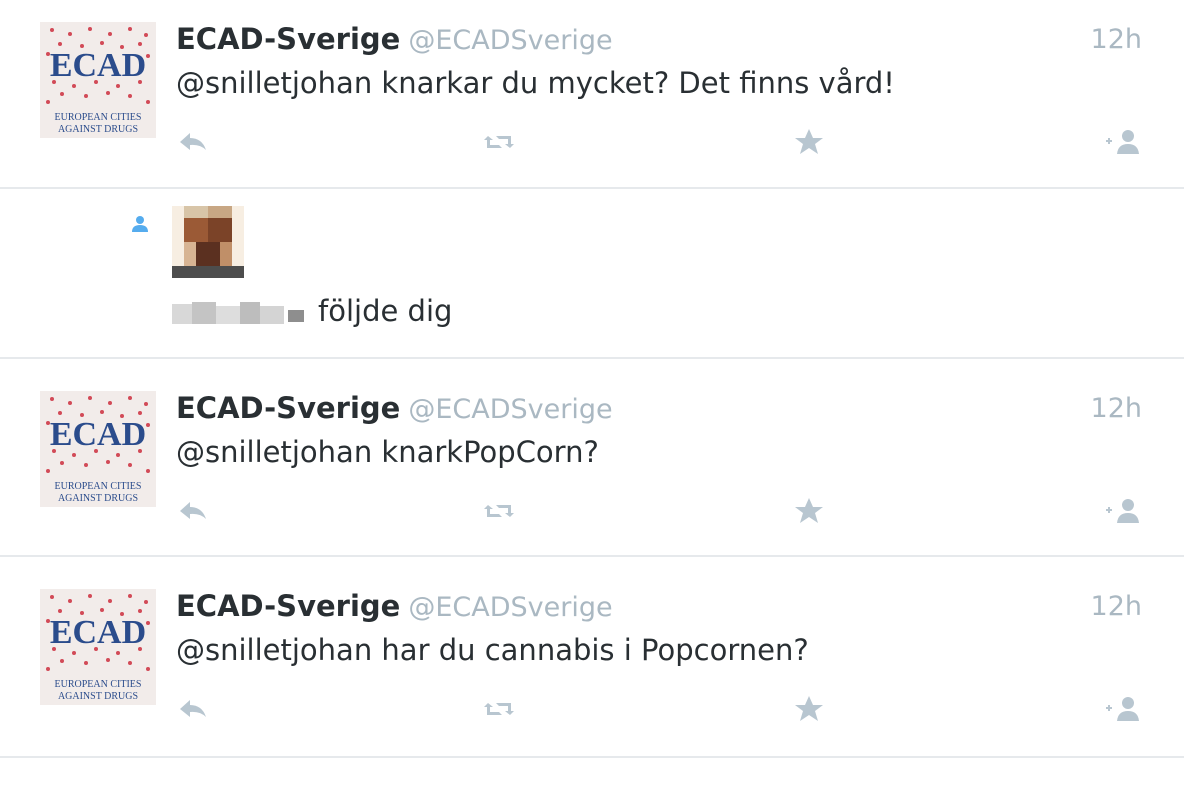 The width and height of the screenshot is (1184, 788). I want to click on follow-notice-text: följde dig, so click(385, 311).